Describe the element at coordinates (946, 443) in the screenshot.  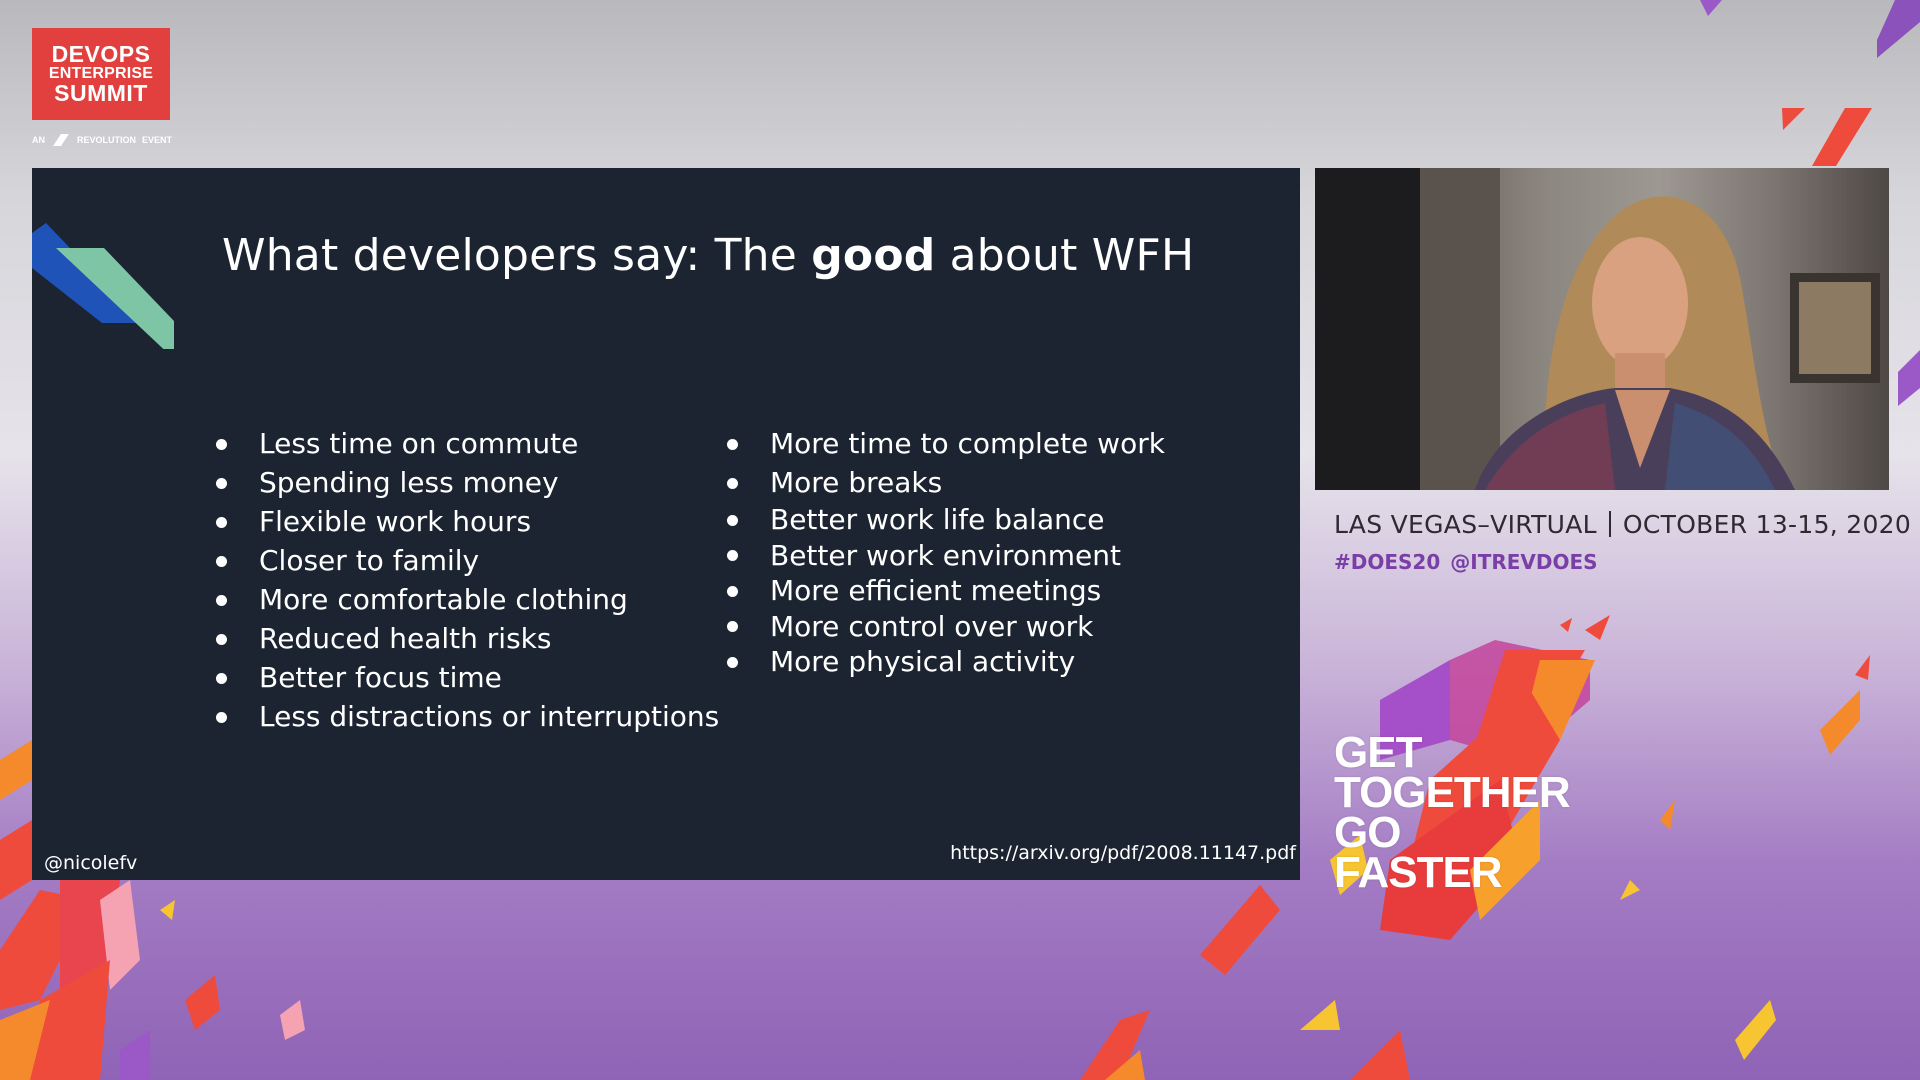
I see `list-item: More time to complete work` at that location.